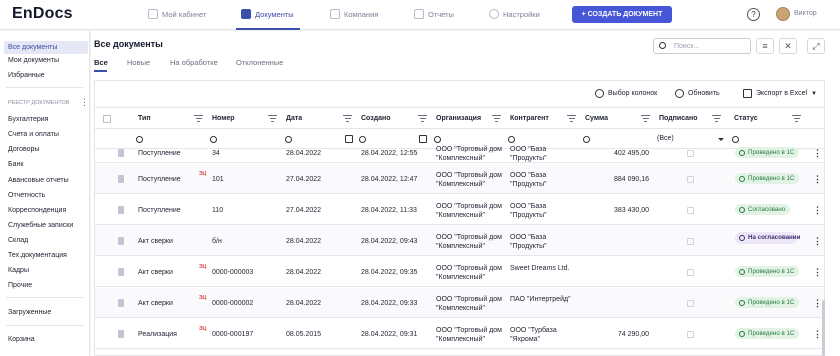 The image size is (840, 356). I want to click on tab-active-indicator, so click(100, 71).